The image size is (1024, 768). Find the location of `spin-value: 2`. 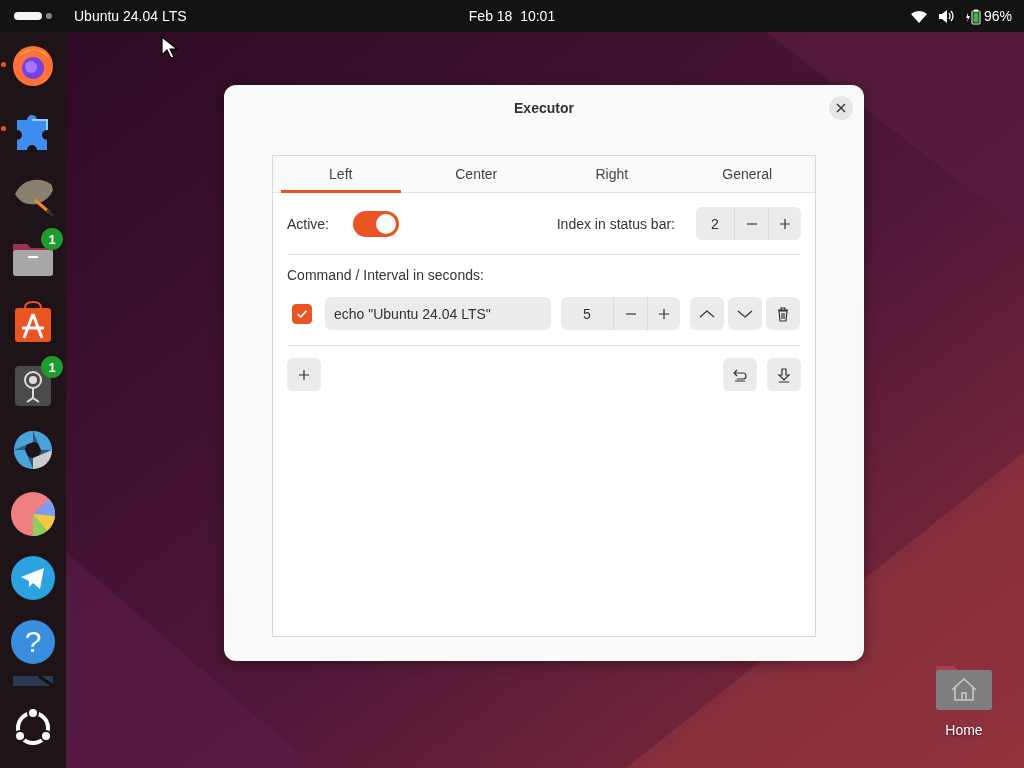

spin-value: 2 is located at coordinates (715, 223).